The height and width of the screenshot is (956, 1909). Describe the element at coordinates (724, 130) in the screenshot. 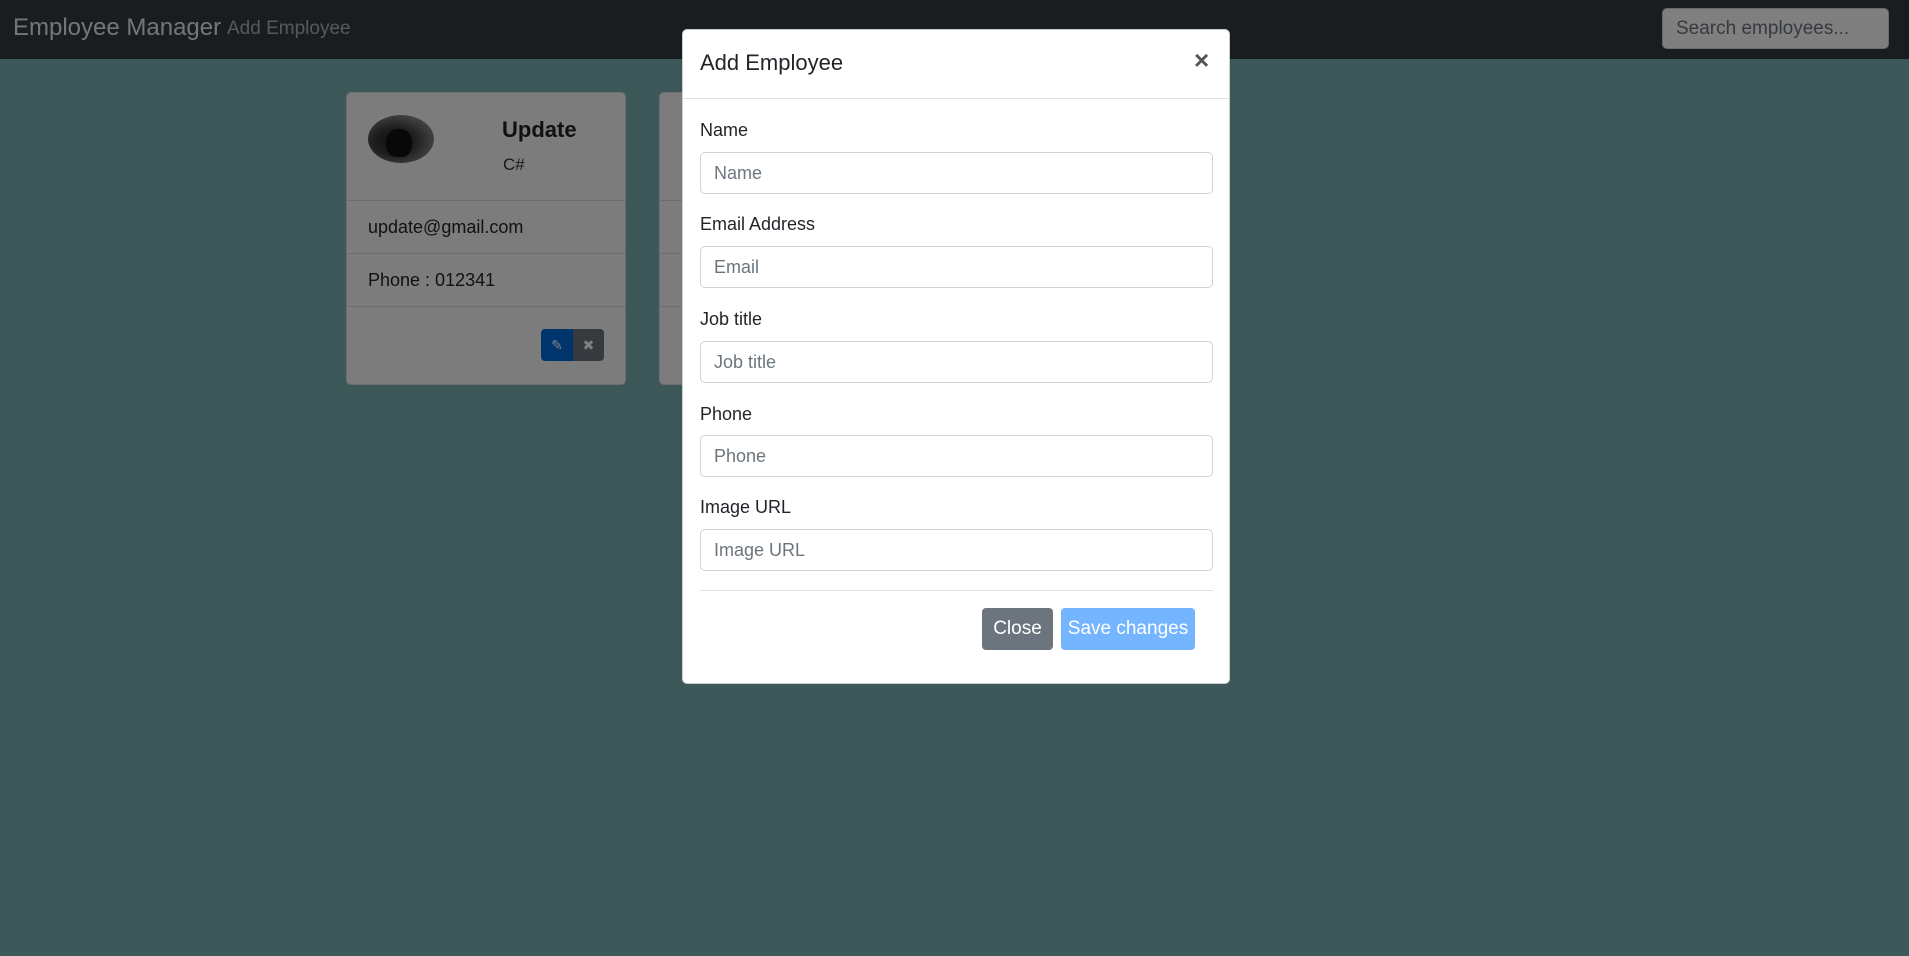

I see `name-label: Name` at that location.